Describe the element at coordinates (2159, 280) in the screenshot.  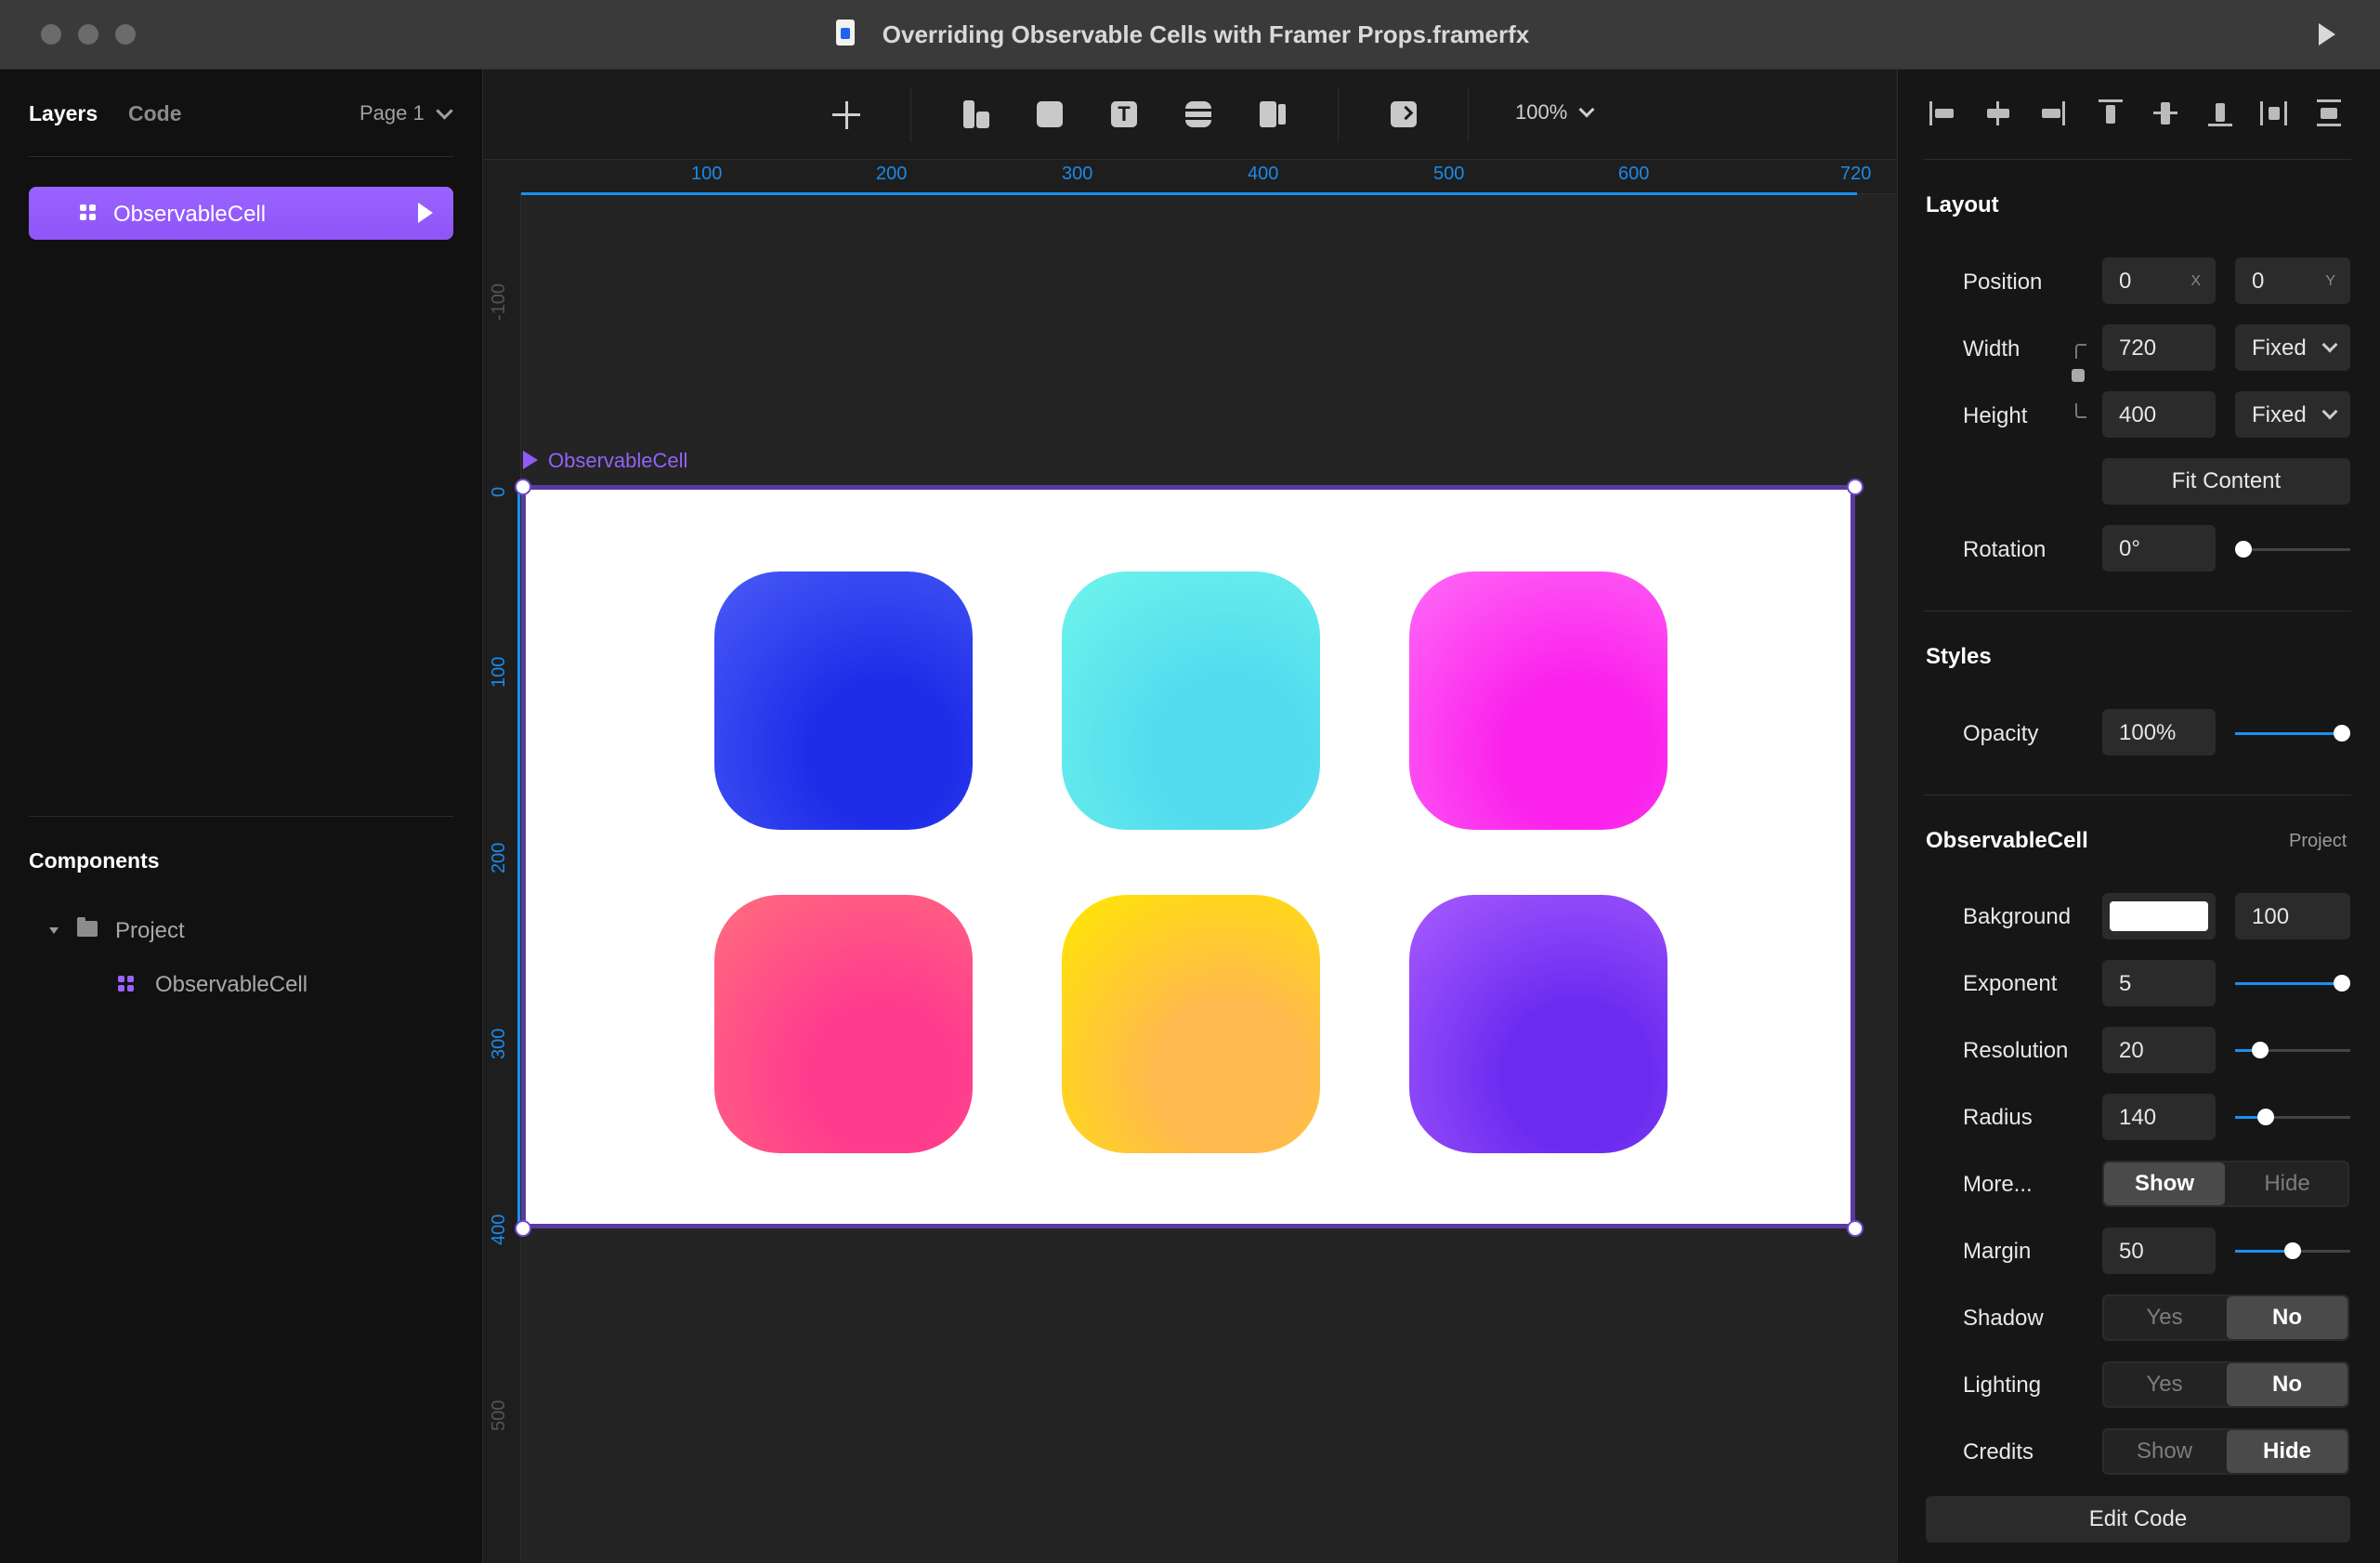
I see `position-x-input: 0X` at that location.